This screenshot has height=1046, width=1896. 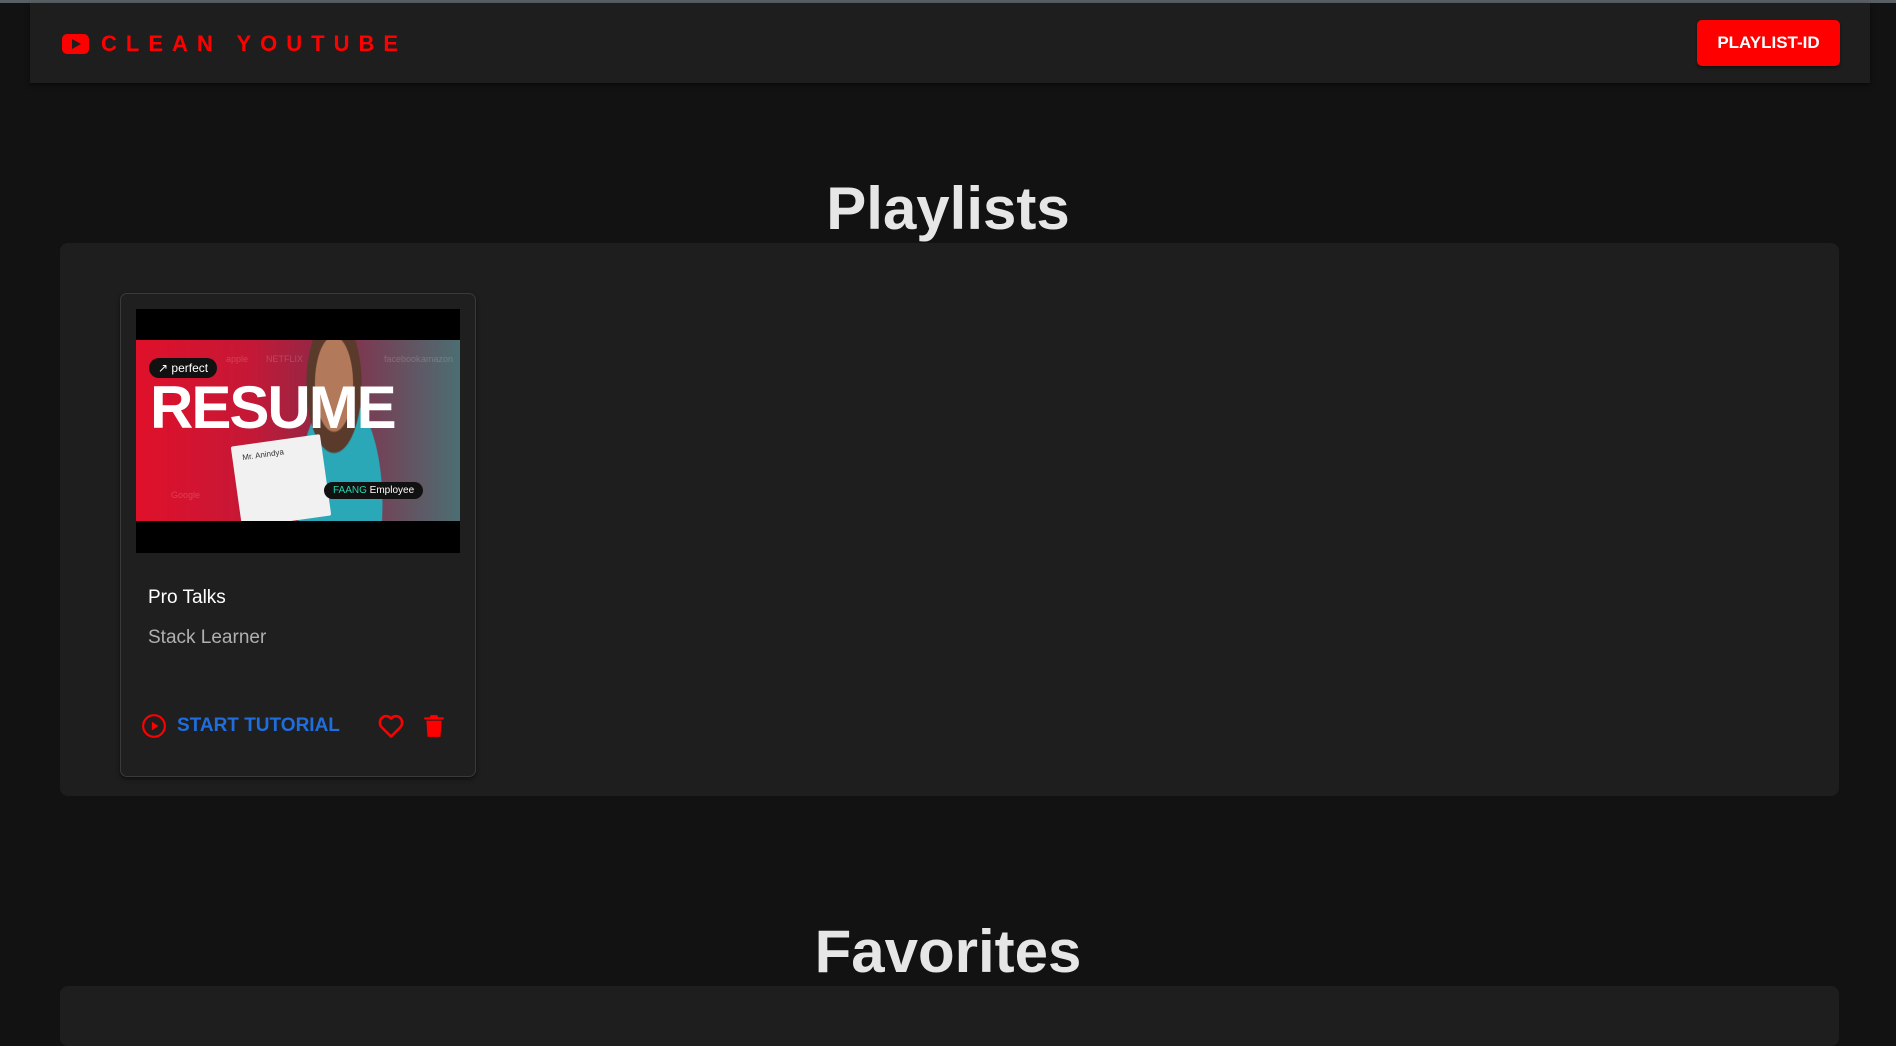 What do you see at coordinates (237, 359) in the screenshot?
I see `thumbnail-faint-word: apple` at bounding box center [237, 359].